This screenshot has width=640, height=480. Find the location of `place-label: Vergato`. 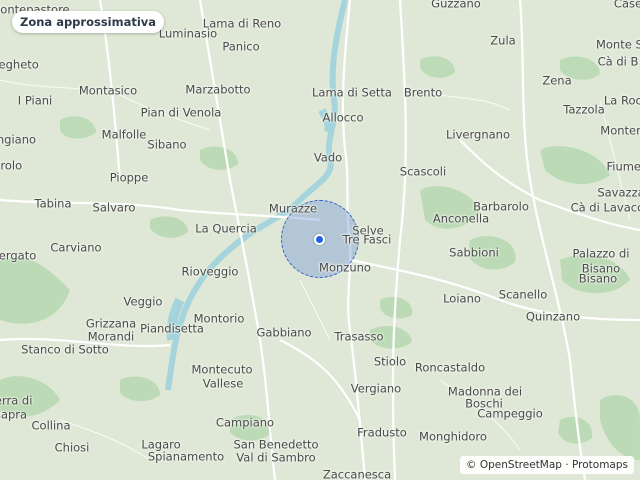

place-label: Vergato is located at coordinates (18, 255).